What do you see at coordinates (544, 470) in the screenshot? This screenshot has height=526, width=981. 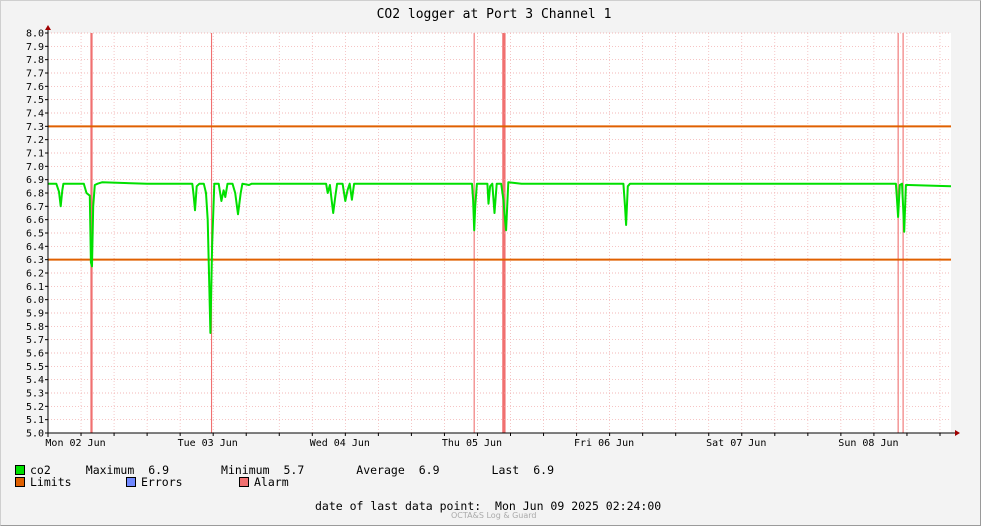 I see `last-value: 6.9` at bounding box center [544, 470].